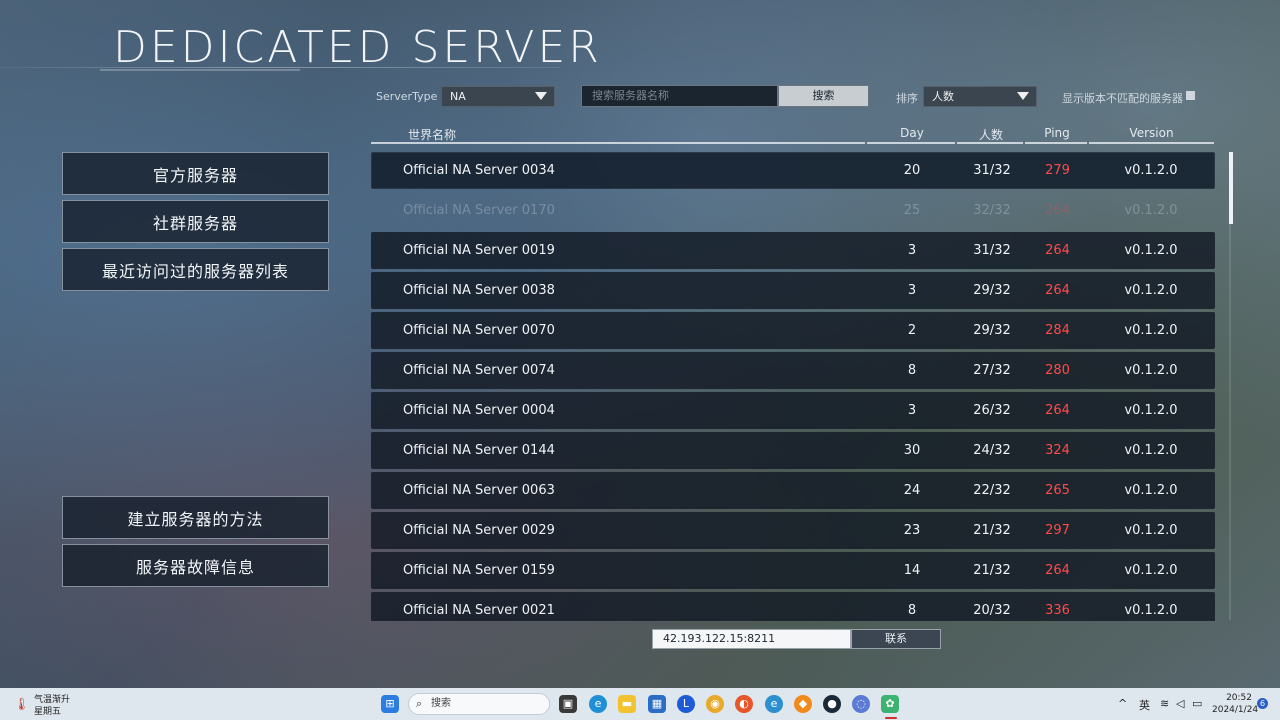 This screenshot has height=720, width=1280. Describe the element at coordinates (657, 704) in the screenshot. I see `store-icon: ▦` at that location.